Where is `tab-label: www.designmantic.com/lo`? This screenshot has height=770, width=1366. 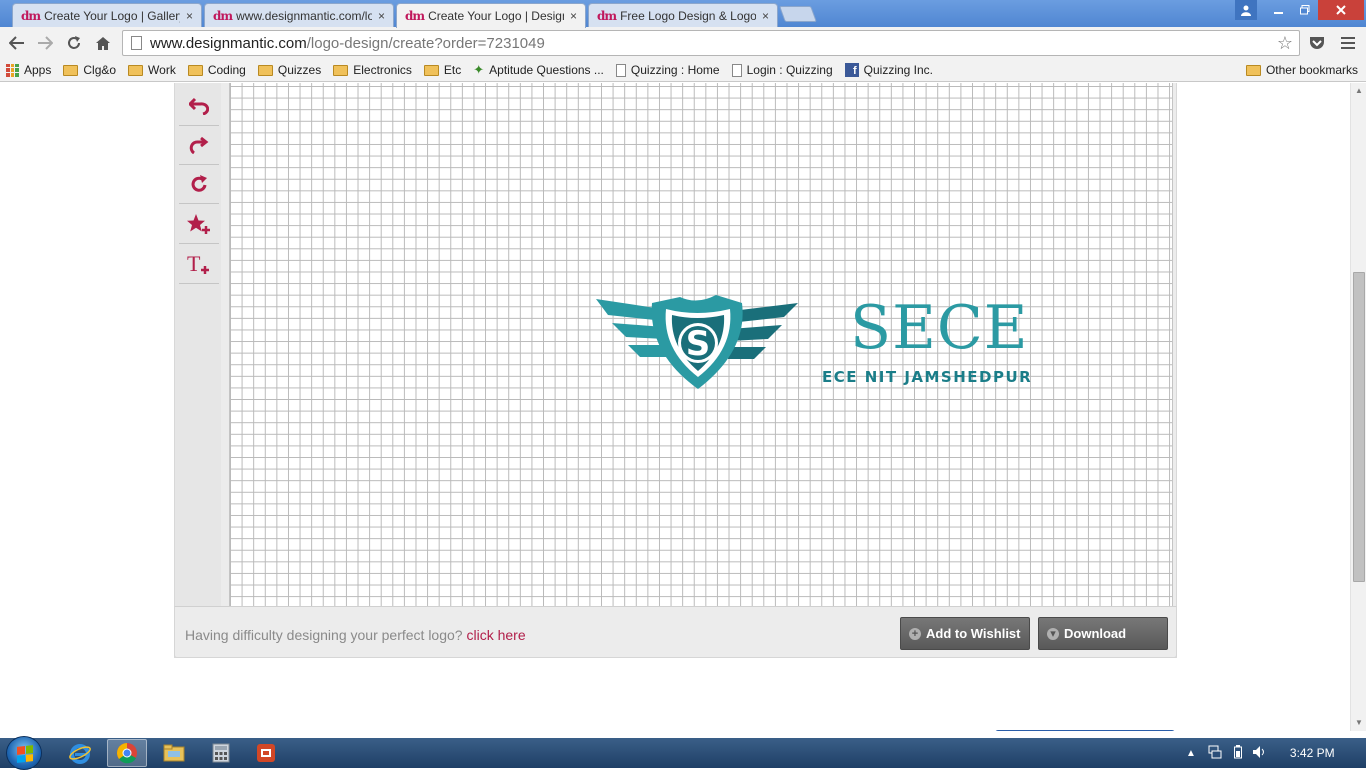 tab-label: www.designmantic.com/lo is located at coordinates (304, 15).